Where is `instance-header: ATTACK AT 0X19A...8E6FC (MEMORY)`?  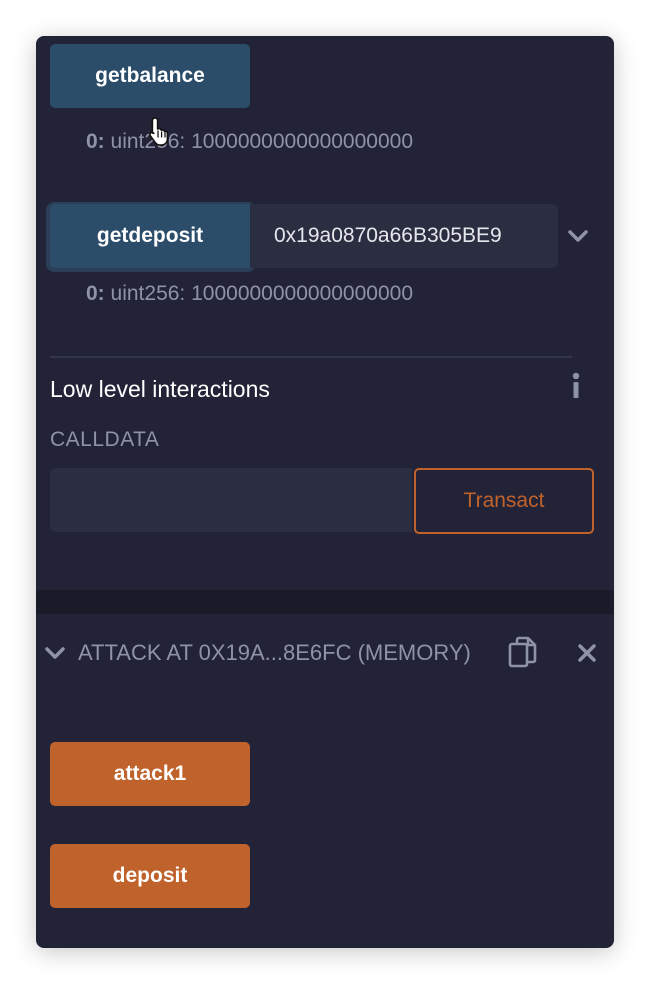 instance-header: ATTACK AT 0X19A...8E6FC (MEMORY) is located at coordinates (325, 654).